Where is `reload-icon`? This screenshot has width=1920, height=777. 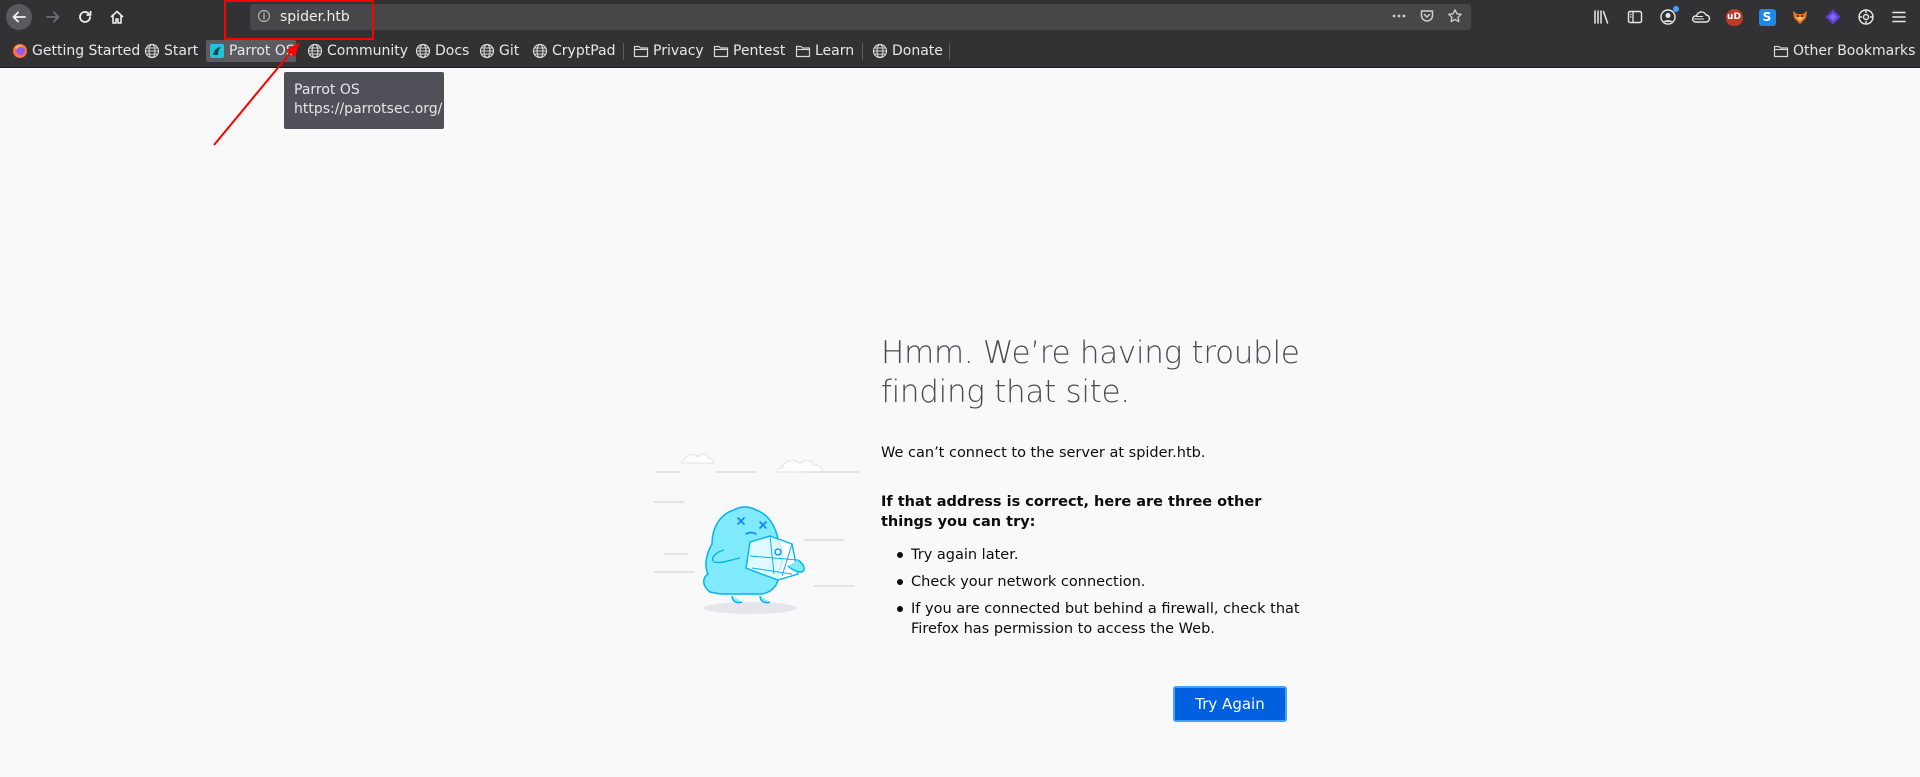
reload-icon is located at coordinates (85, 17).